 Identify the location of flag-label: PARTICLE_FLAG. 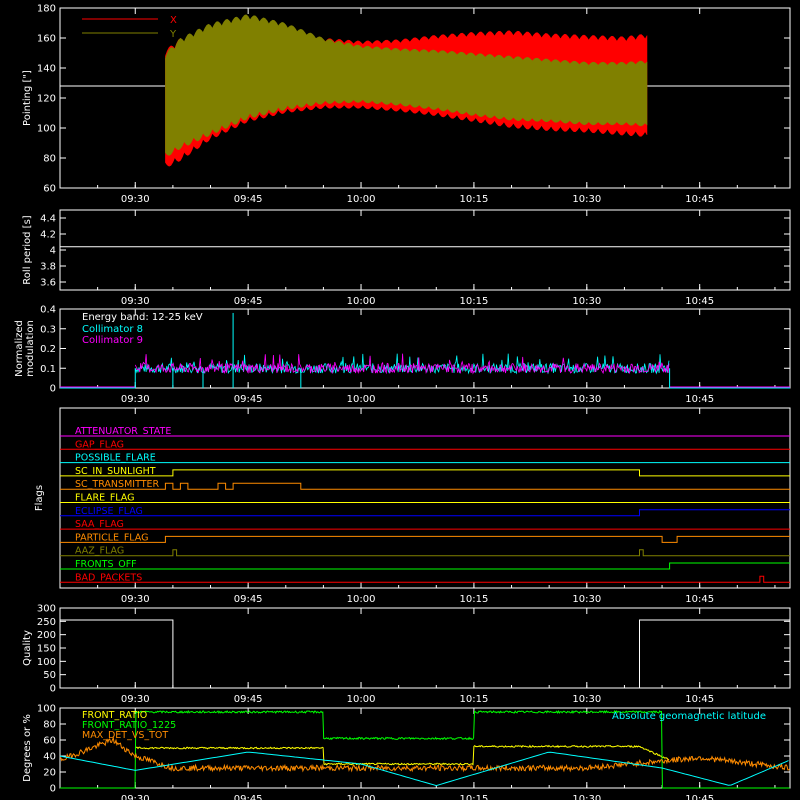
(111, 537).